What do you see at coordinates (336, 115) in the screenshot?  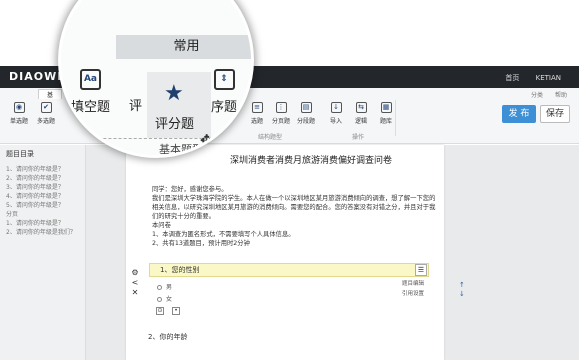 I see `import-button: ↓ 导入` at bounding box center [336, 115].